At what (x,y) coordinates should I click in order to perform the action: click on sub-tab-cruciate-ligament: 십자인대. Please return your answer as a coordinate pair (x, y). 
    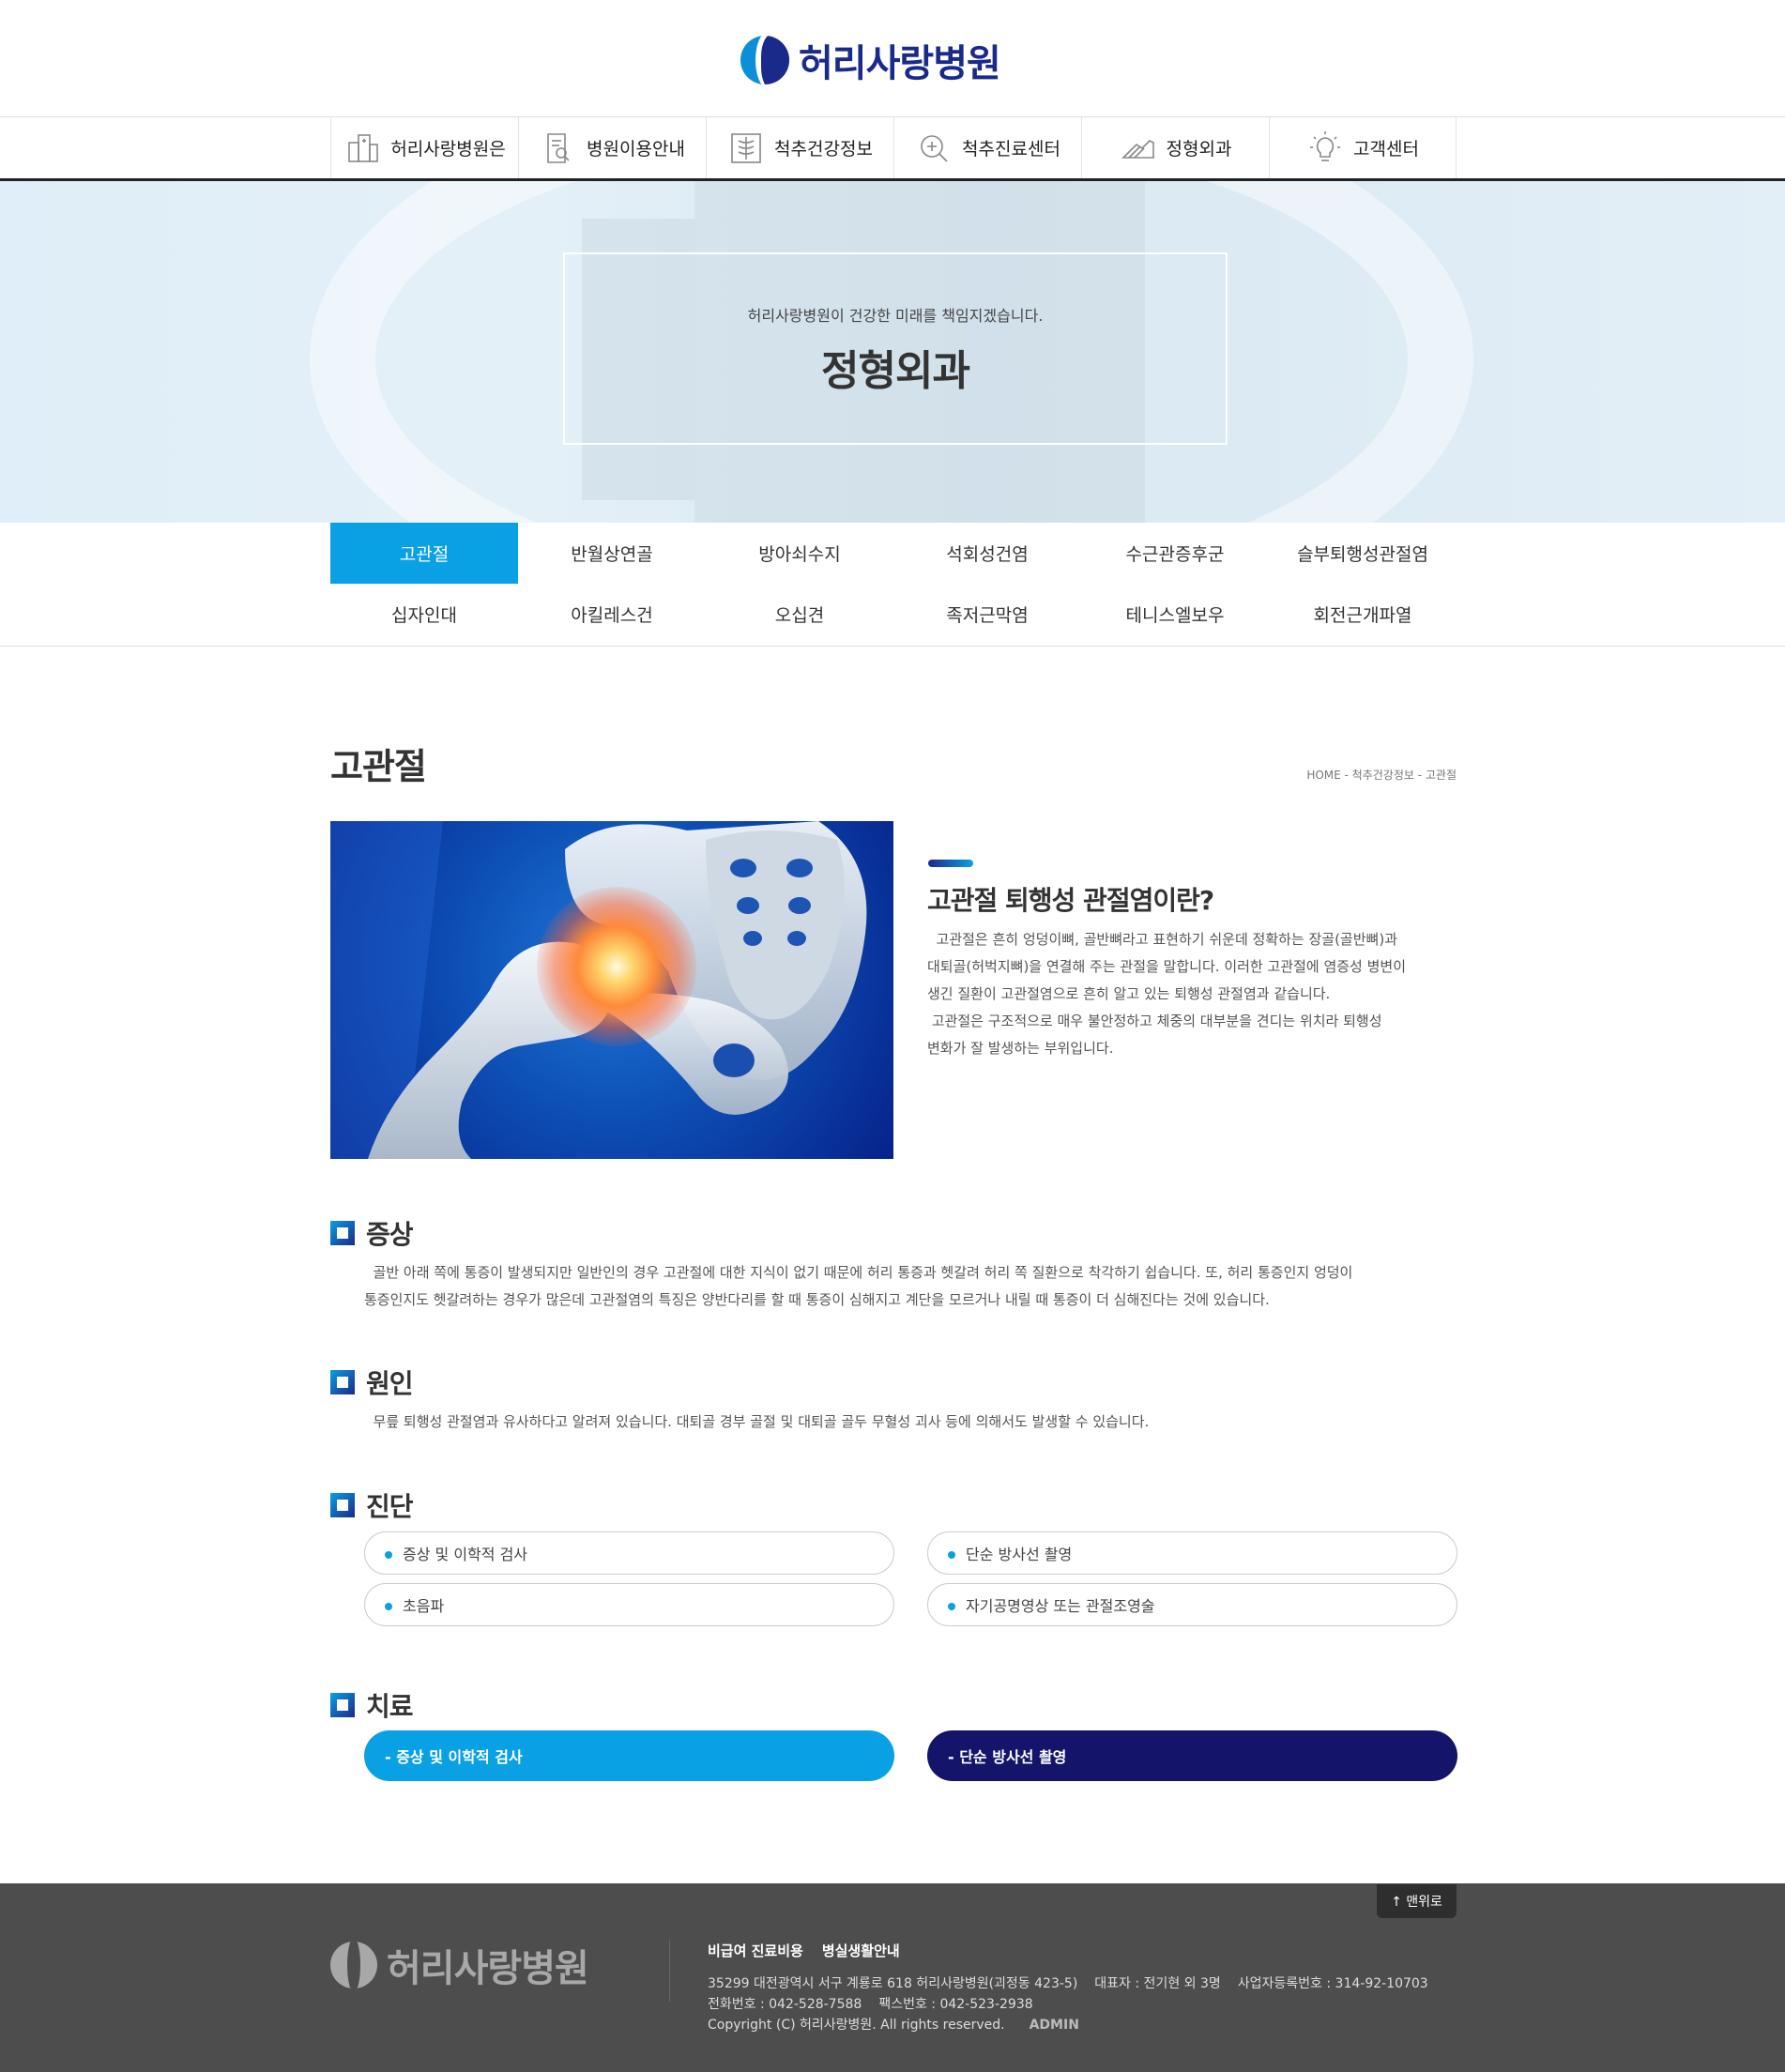
    Looking at the image, I should click on (424, 614).